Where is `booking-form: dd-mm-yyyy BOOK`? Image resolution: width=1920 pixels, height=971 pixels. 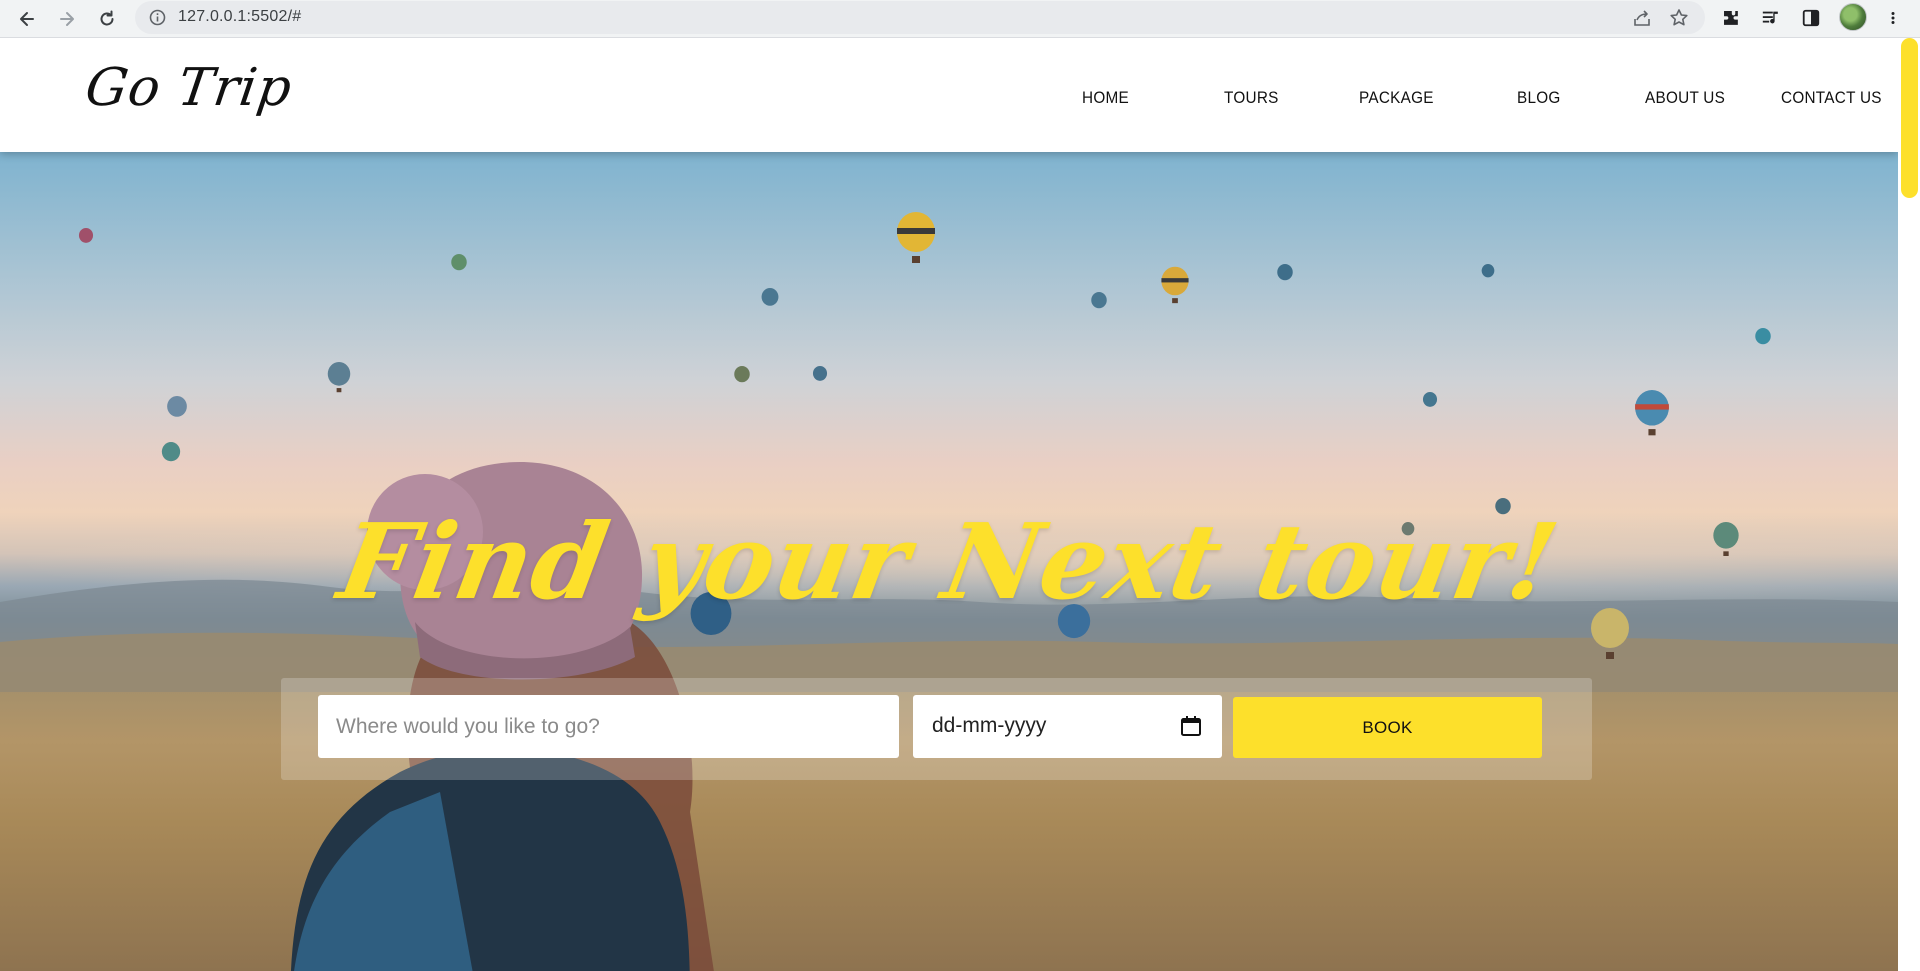
booking-form: dd-mm-yyyy BOOK is located at coordinates (936, 729).